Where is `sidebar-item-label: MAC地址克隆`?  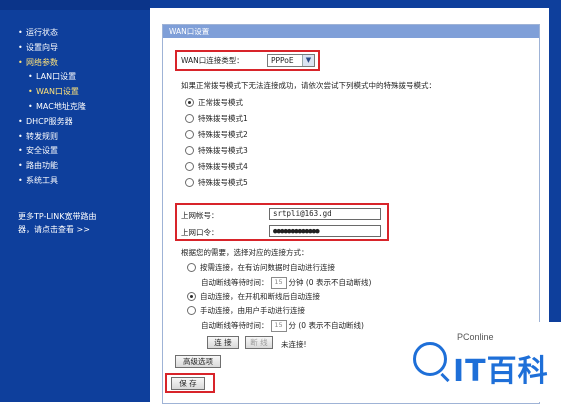
sidebar-item-label: MAC地址克隆 is located at coordinates (61, 106).